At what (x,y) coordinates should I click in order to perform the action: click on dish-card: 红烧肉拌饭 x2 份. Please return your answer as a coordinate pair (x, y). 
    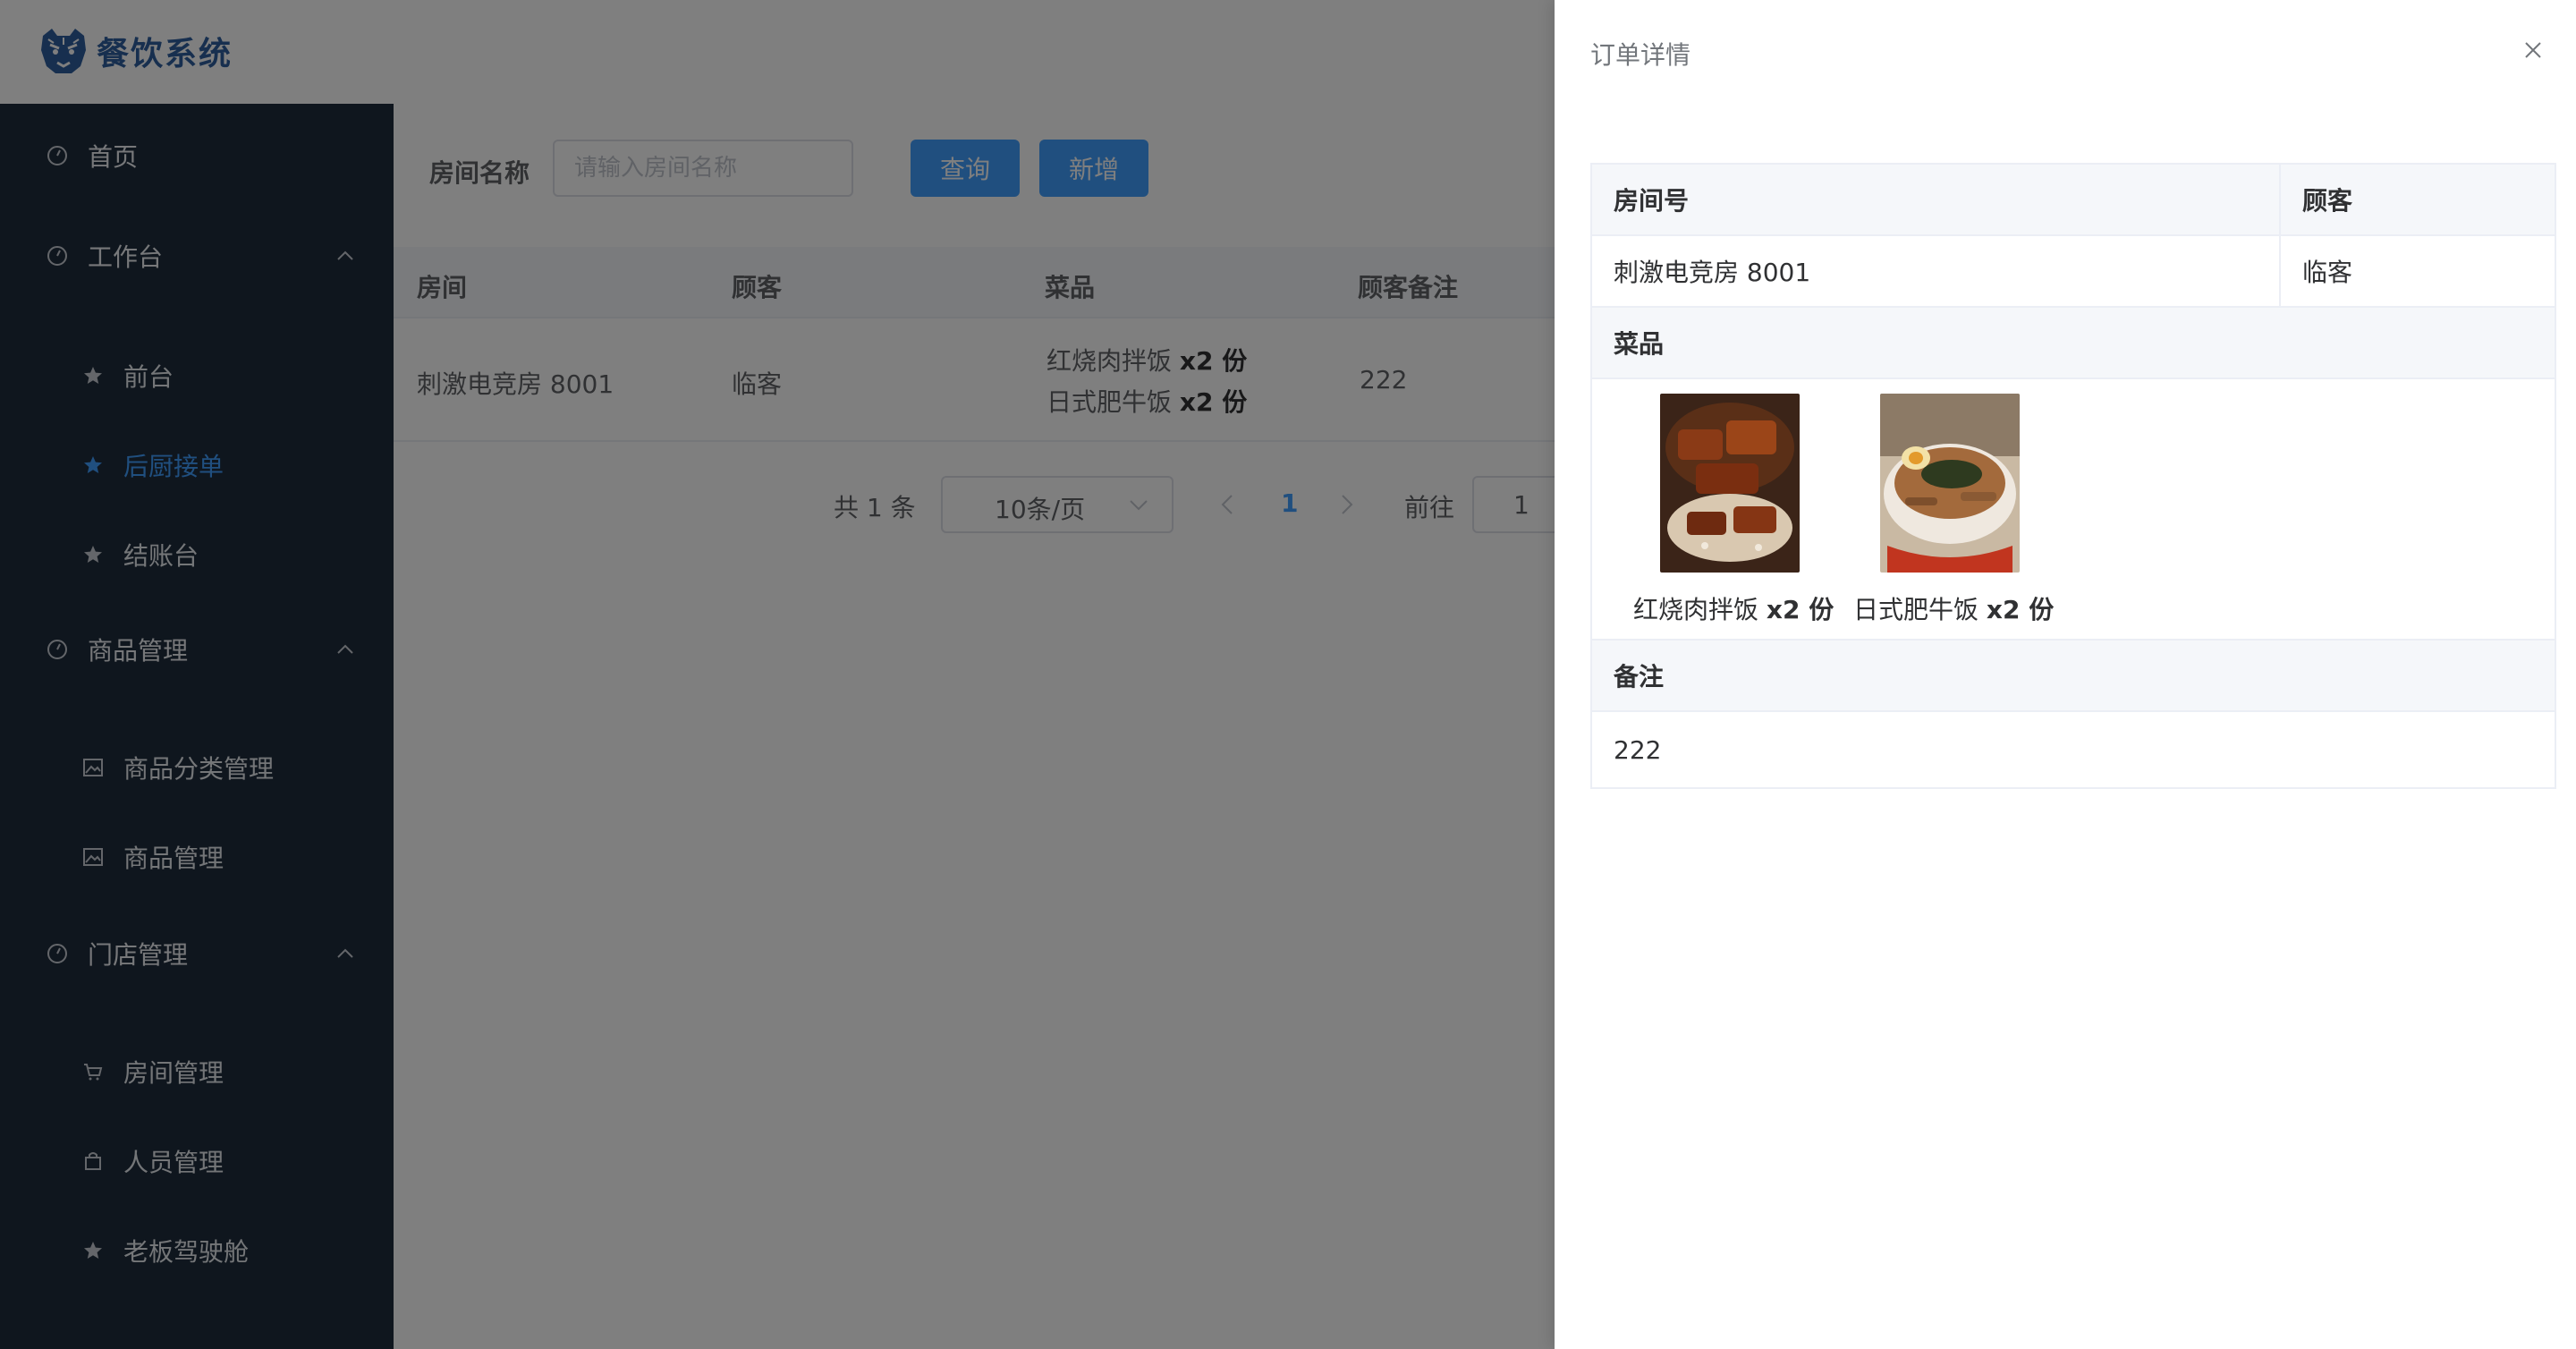
    Looking at the image, I should click on (1745, 510).